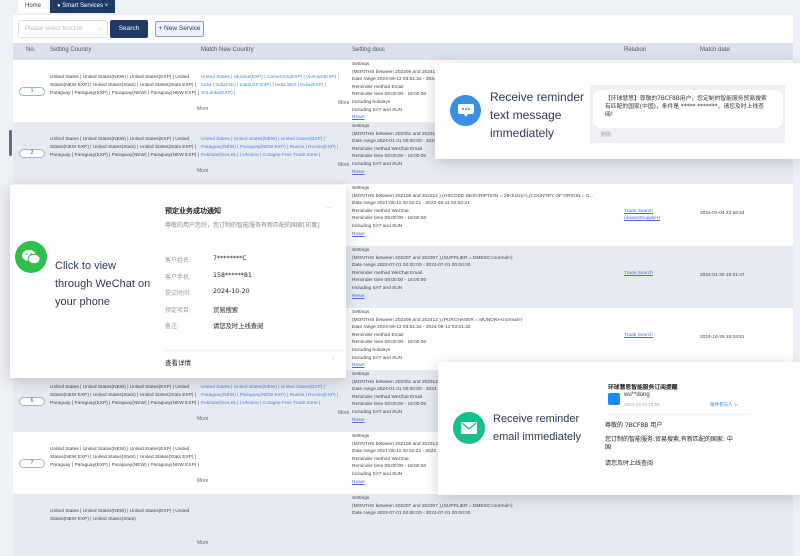  Describe the element at coordinates (722, 275) in the screenshot. I see `match-date-cell: 2024-01-30 19:31:47` at that location.